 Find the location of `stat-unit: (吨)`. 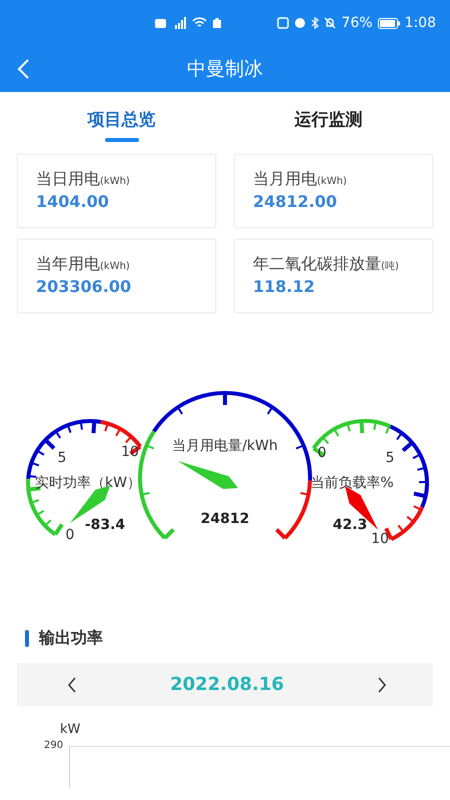

stat-unit: (吨) is located at coordinates (390, 266).